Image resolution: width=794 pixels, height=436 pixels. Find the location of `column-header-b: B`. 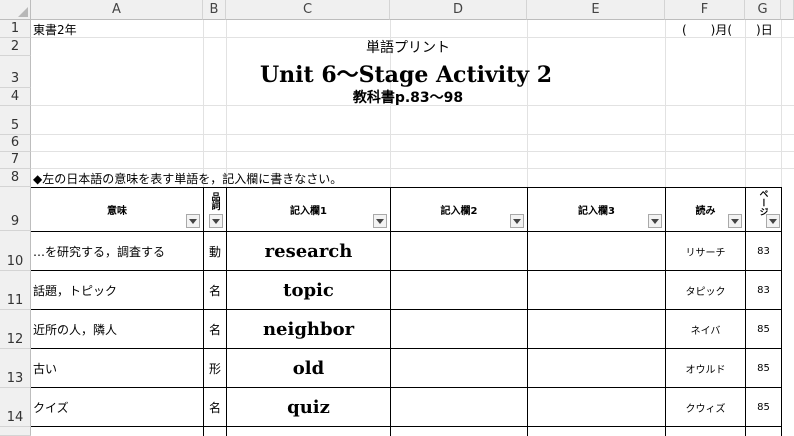

column-header-b: B is located at coordinates (214, 10).